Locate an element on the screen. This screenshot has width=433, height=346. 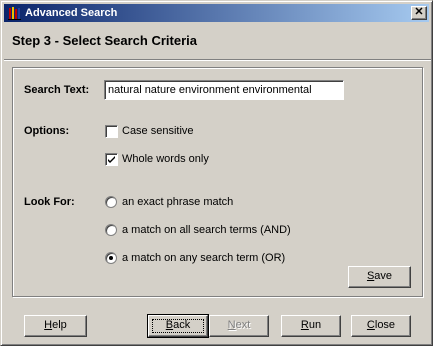
step-title: Step 3 - Select Search Criteria is located at coordinates (104, 40).